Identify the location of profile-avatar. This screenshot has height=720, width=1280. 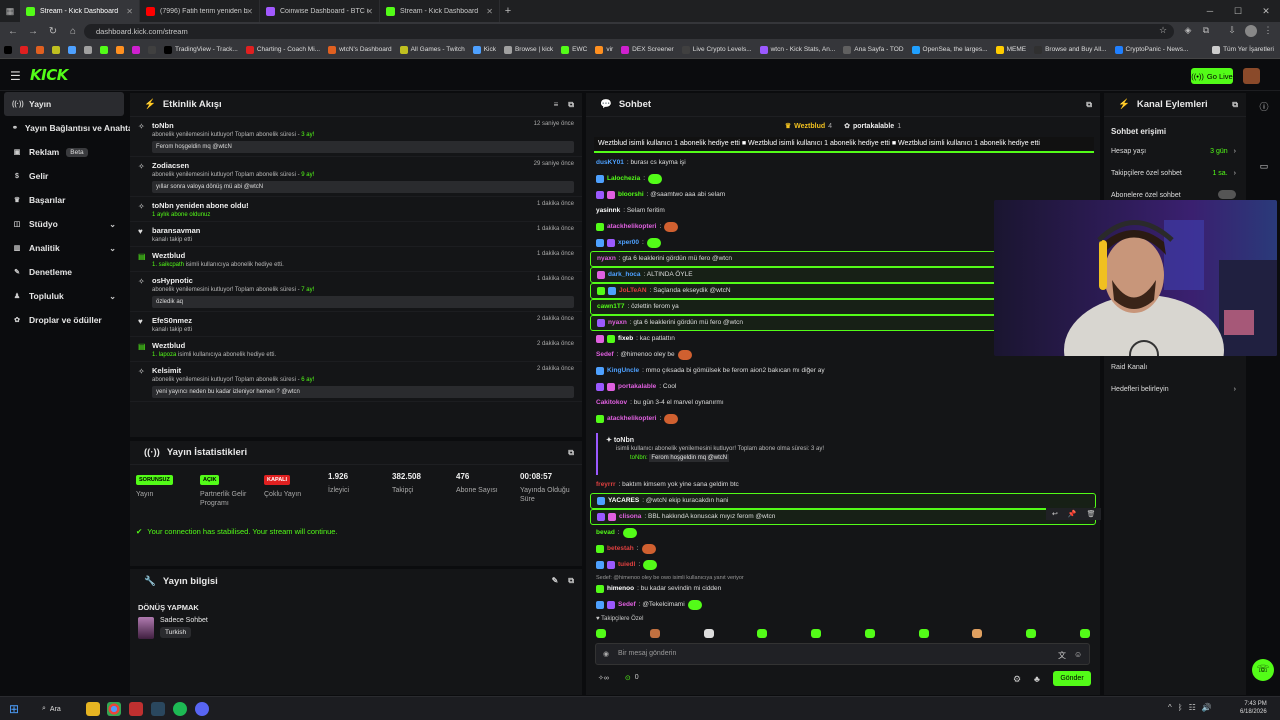
(1251, 31).